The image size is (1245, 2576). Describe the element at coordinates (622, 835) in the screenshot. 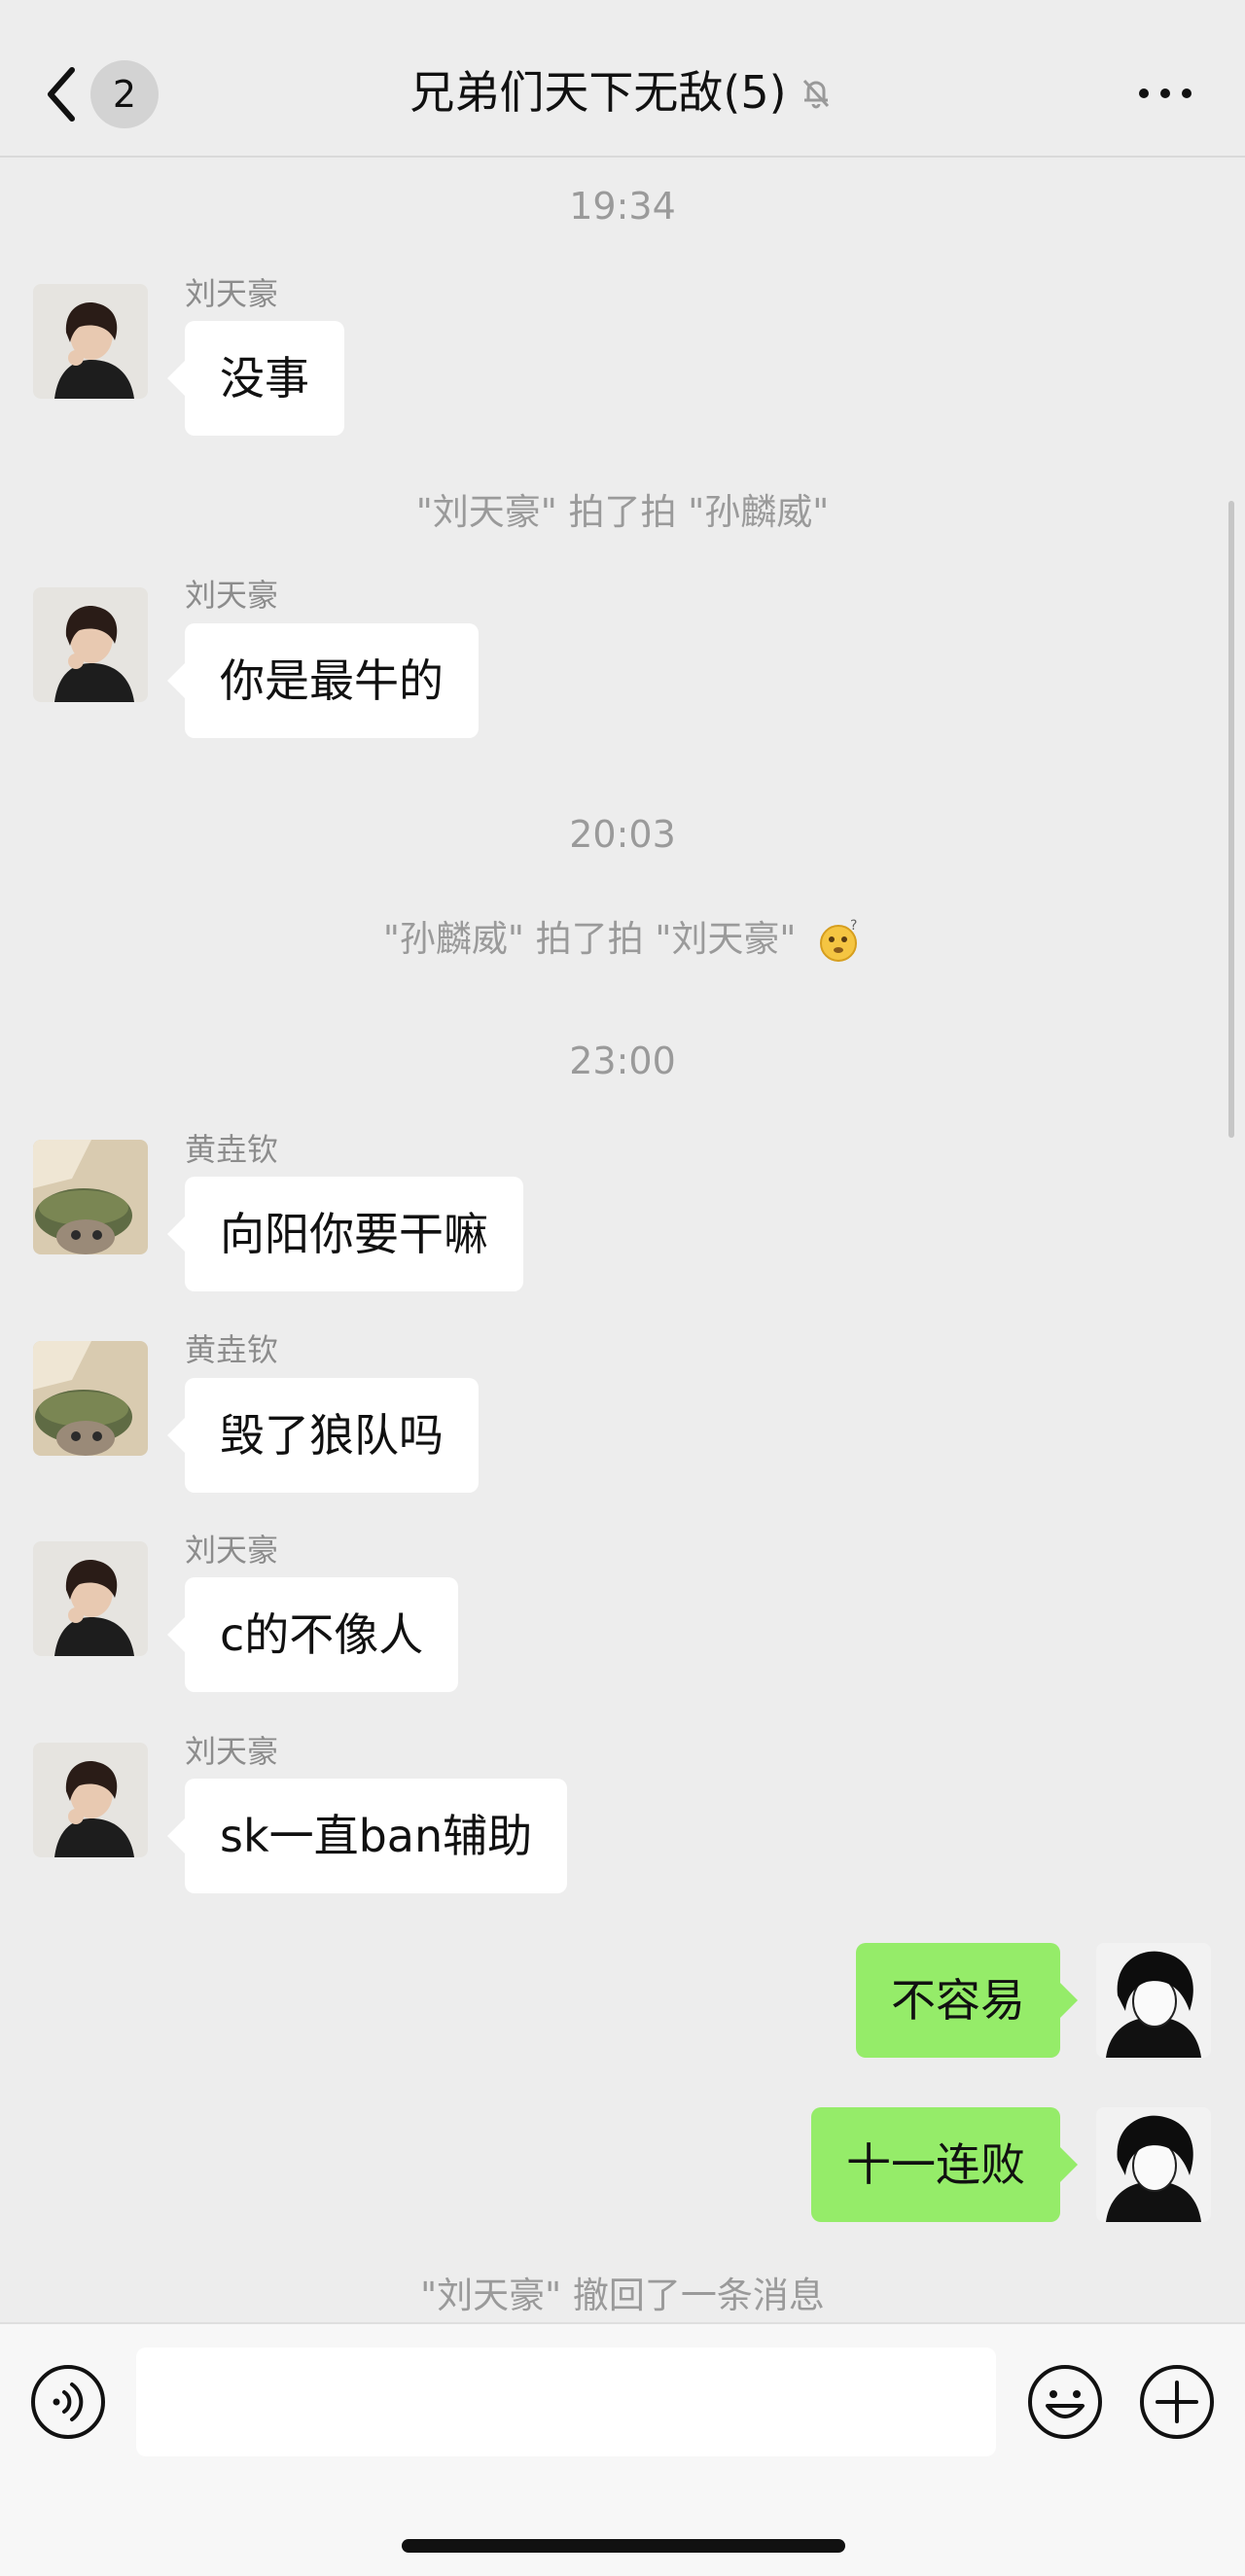

I see `message-timestamp: 20:03` at that location.